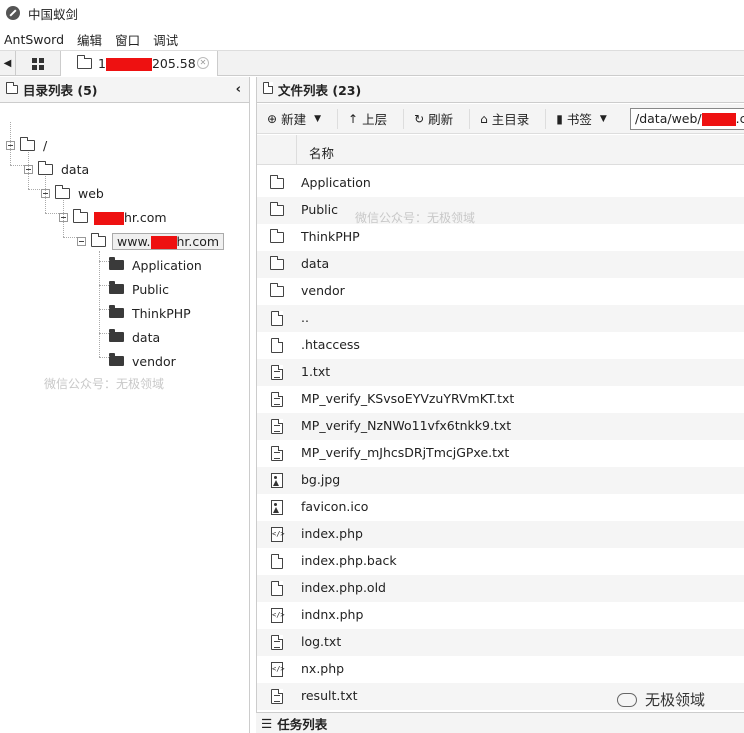 The image size is (744, 733). I want to click on file-grid-header: 名称, so click(500, 150).